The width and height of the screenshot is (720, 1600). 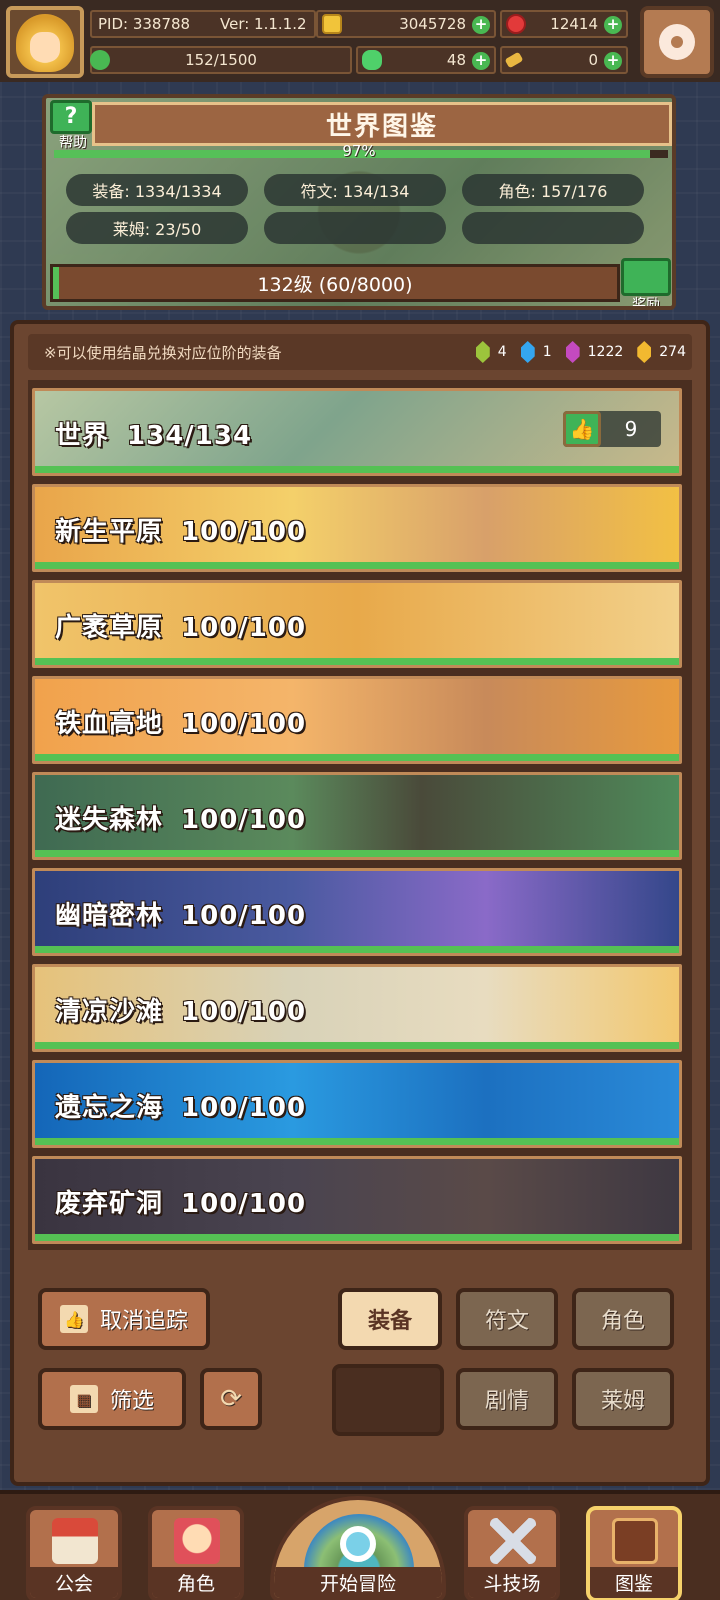 What do you see at coordinates (623, 1399) in the screenshot?
I see `tab-slime: 莱姆` at bounding box center [623, 1399].